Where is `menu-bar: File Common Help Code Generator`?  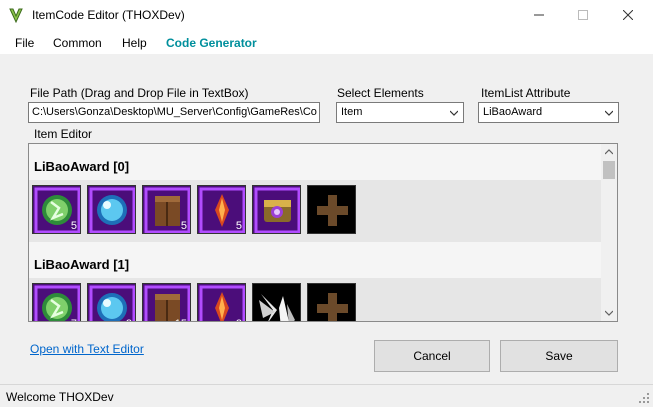
menu-bar: File Common Help Code Generator is located at coordinates (326, 43).